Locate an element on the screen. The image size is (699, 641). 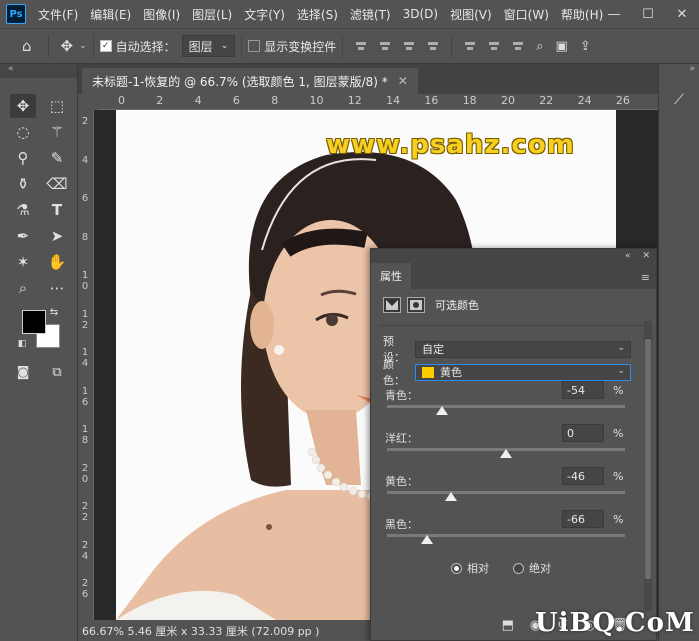
magenta-input: 0 is located at coordinates (583, 433).